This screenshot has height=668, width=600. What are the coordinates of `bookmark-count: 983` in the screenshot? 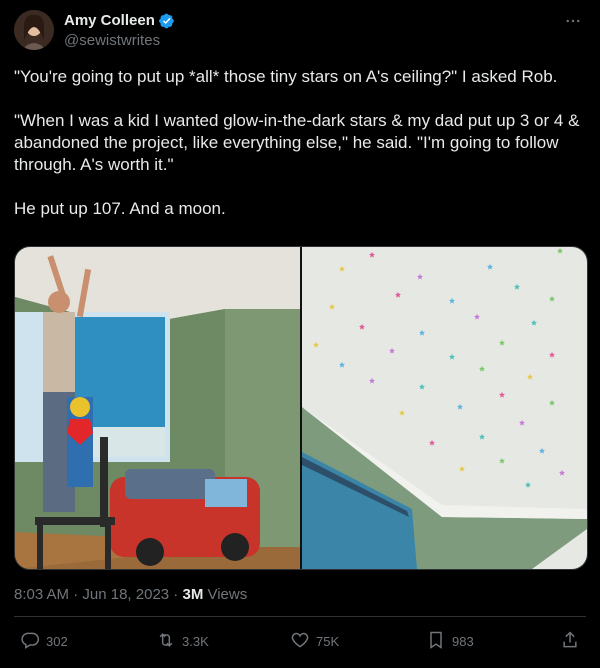 It's located at (463, 641).